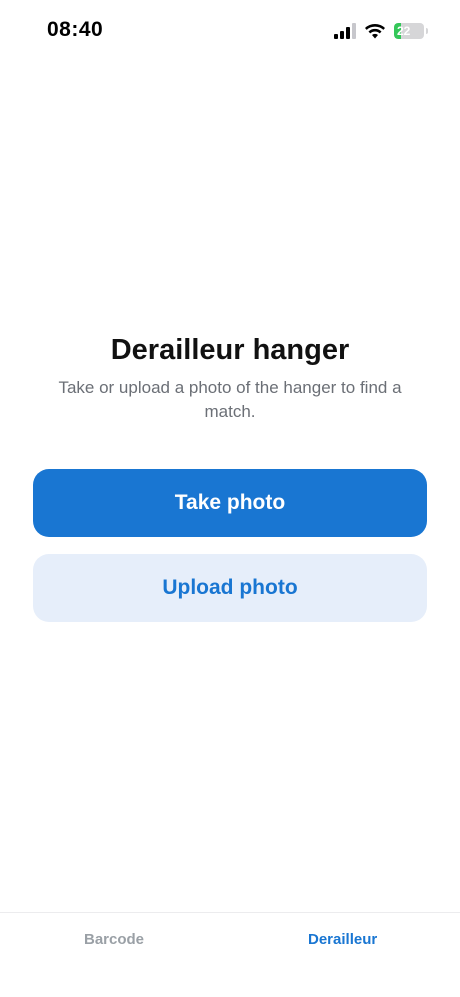 The height and width of the screenshot is (997, 460). Describe the element at coordinates (404, 31) in the screenshot. I see `battery-level: 22` at that location.